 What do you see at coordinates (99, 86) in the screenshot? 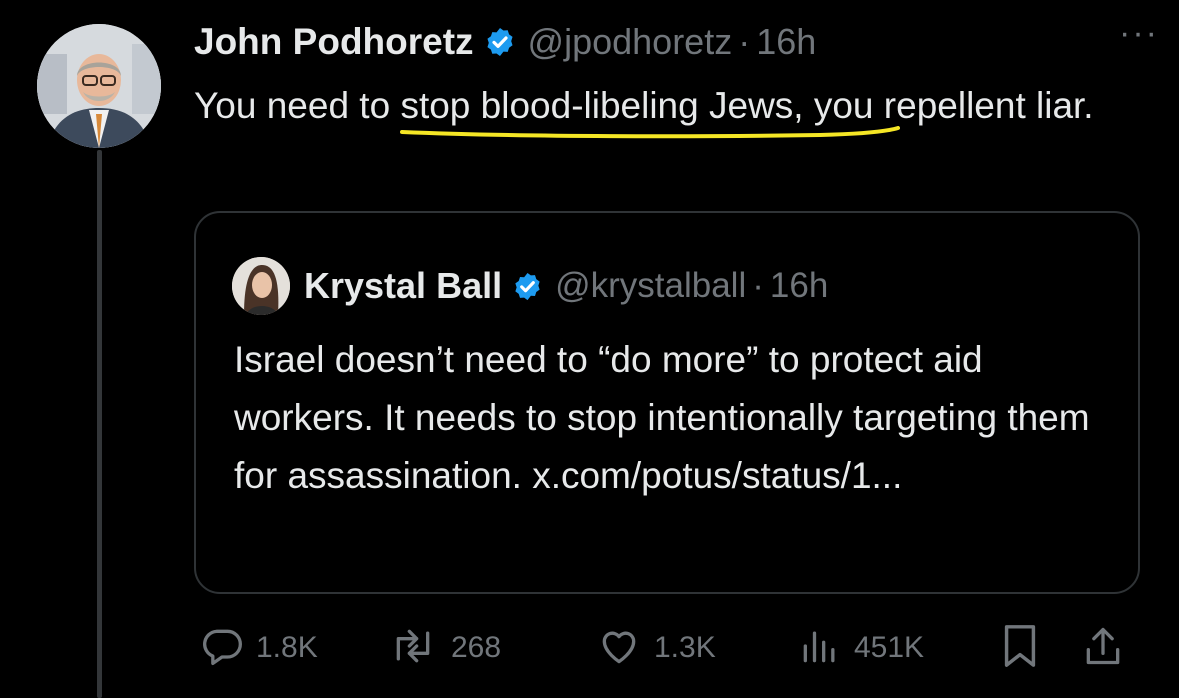
I see `author-avatar` at bounding box center [99, 86].